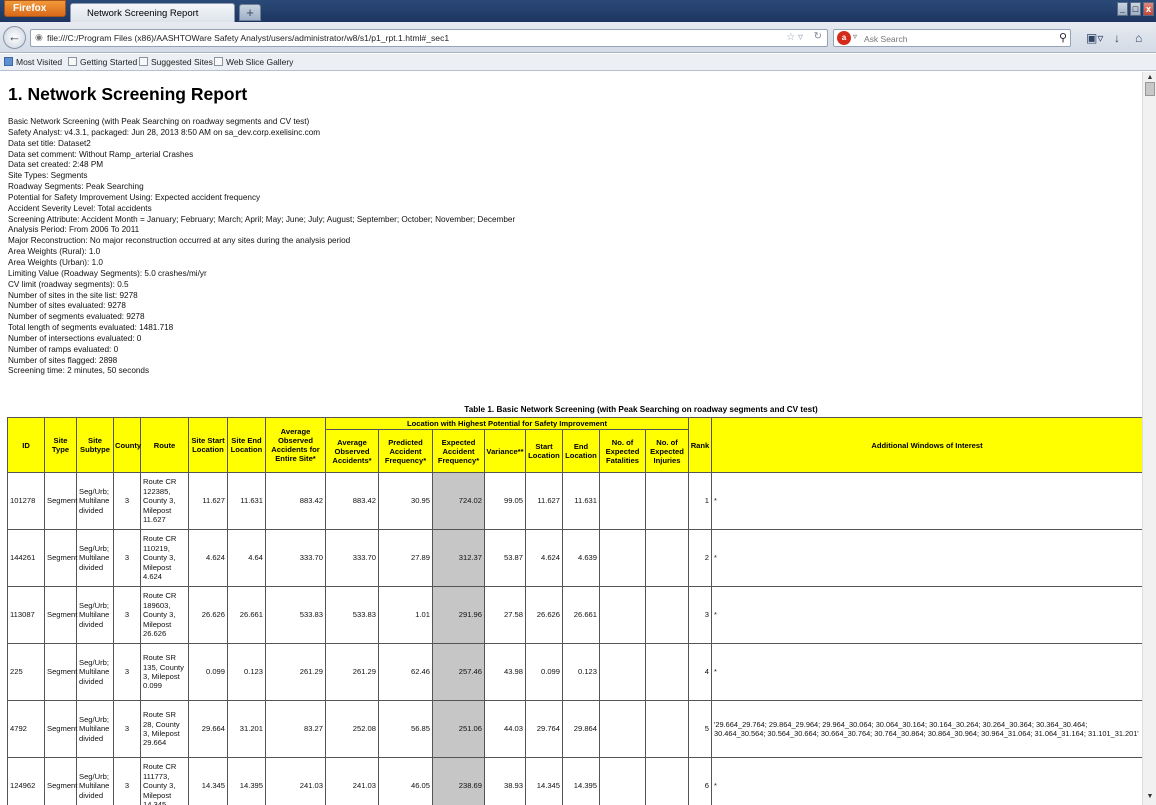  What do you see at coordinates (1148, 9) in the screenshot?
I see `close-button: x` at bounding box center [1148, 9].